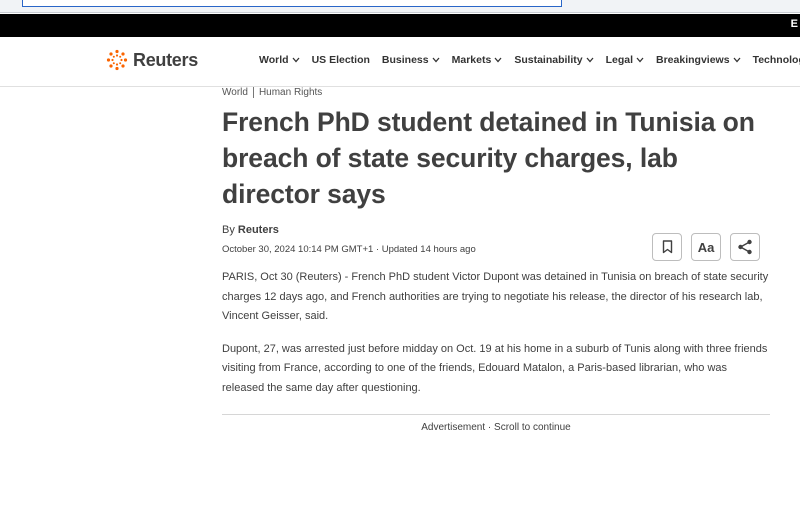 The height and width of the screenshot is (526, 800). I want to click on nav-item-label: Breakingviews, so click(693, 60).